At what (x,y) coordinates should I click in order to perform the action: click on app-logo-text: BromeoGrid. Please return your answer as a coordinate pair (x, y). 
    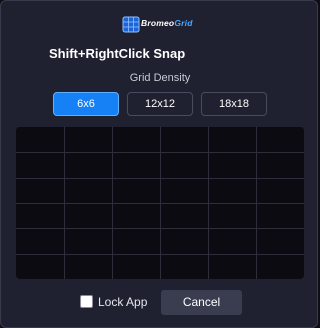
    Looking at the image, I should click on (167, 23).